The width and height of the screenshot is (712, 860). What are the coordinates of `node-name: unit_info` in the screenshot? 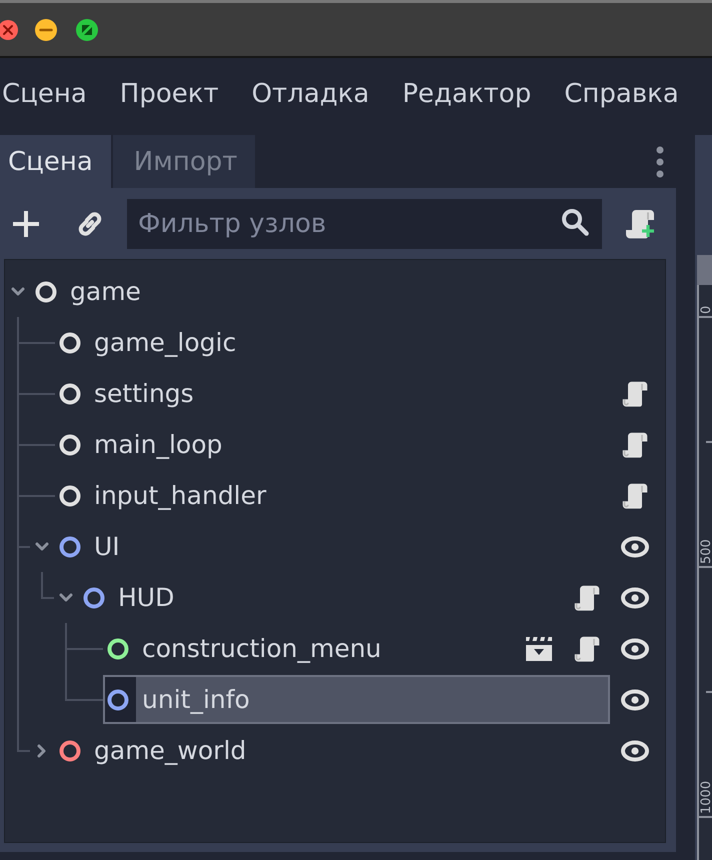 It's located at (195, 700).